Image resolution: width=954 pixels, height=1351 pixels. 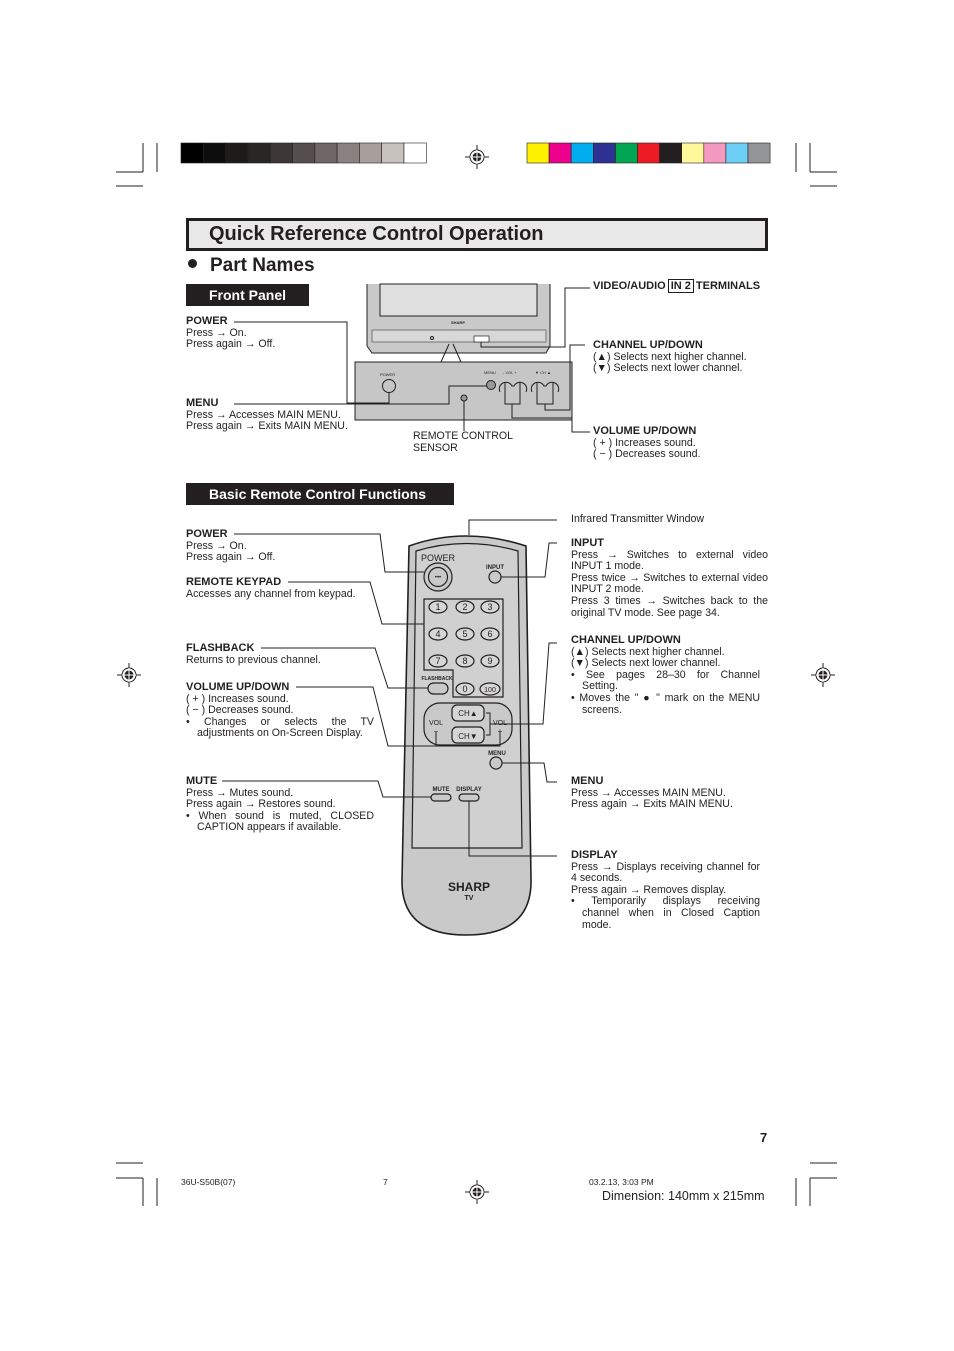 What do you see at coordinates (468, 790) in the screenshot?
I see `svg-text: DISPLAY` at bounding box center [468, 790].